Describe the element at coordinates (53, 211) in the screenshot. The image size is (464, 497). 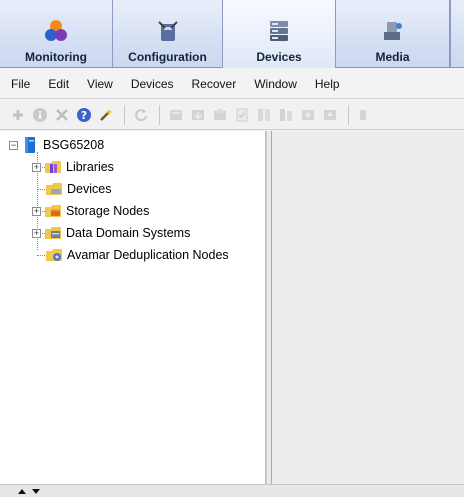
I see `storage-nodes-icon` at that location.